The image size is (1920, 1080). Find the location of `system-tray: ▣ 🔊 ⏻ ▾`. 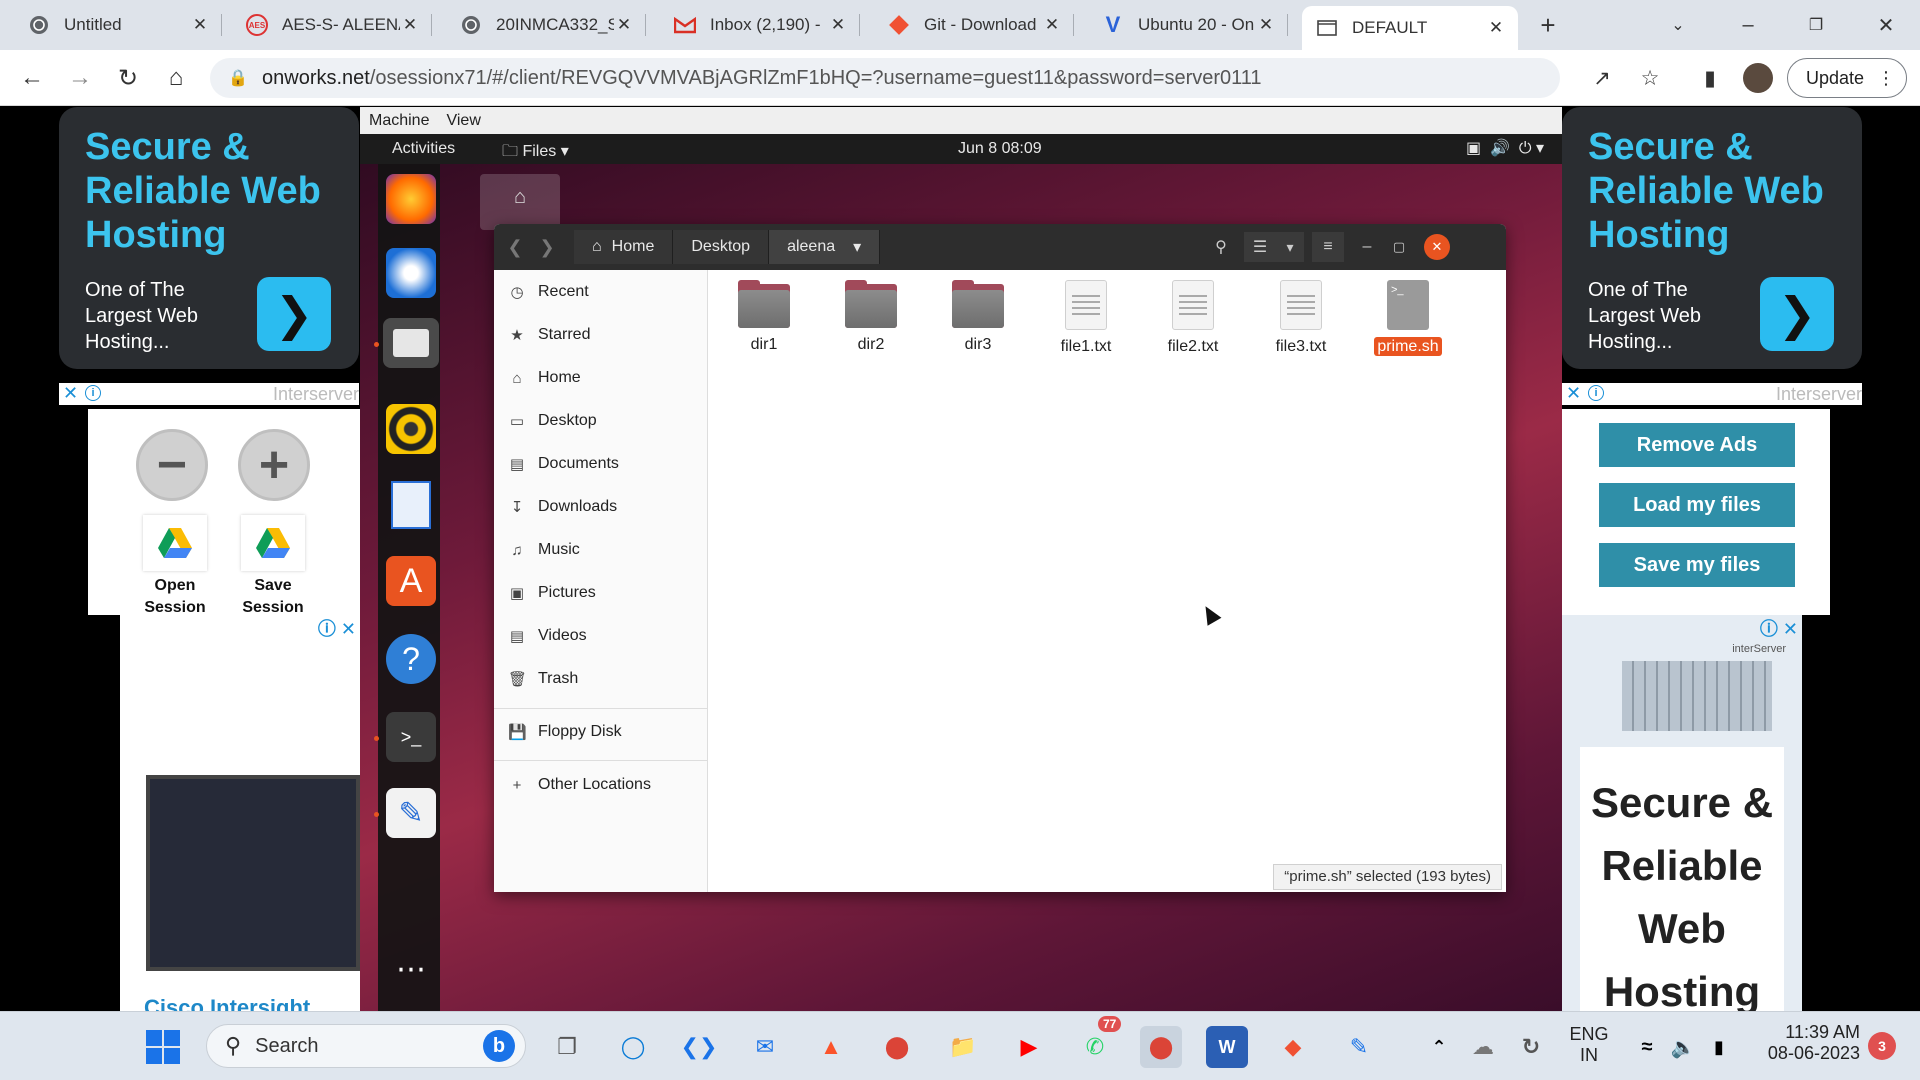

system-tray: ▣ 🔊 ⏻ ▾ is located at coordinates (1505, 148).